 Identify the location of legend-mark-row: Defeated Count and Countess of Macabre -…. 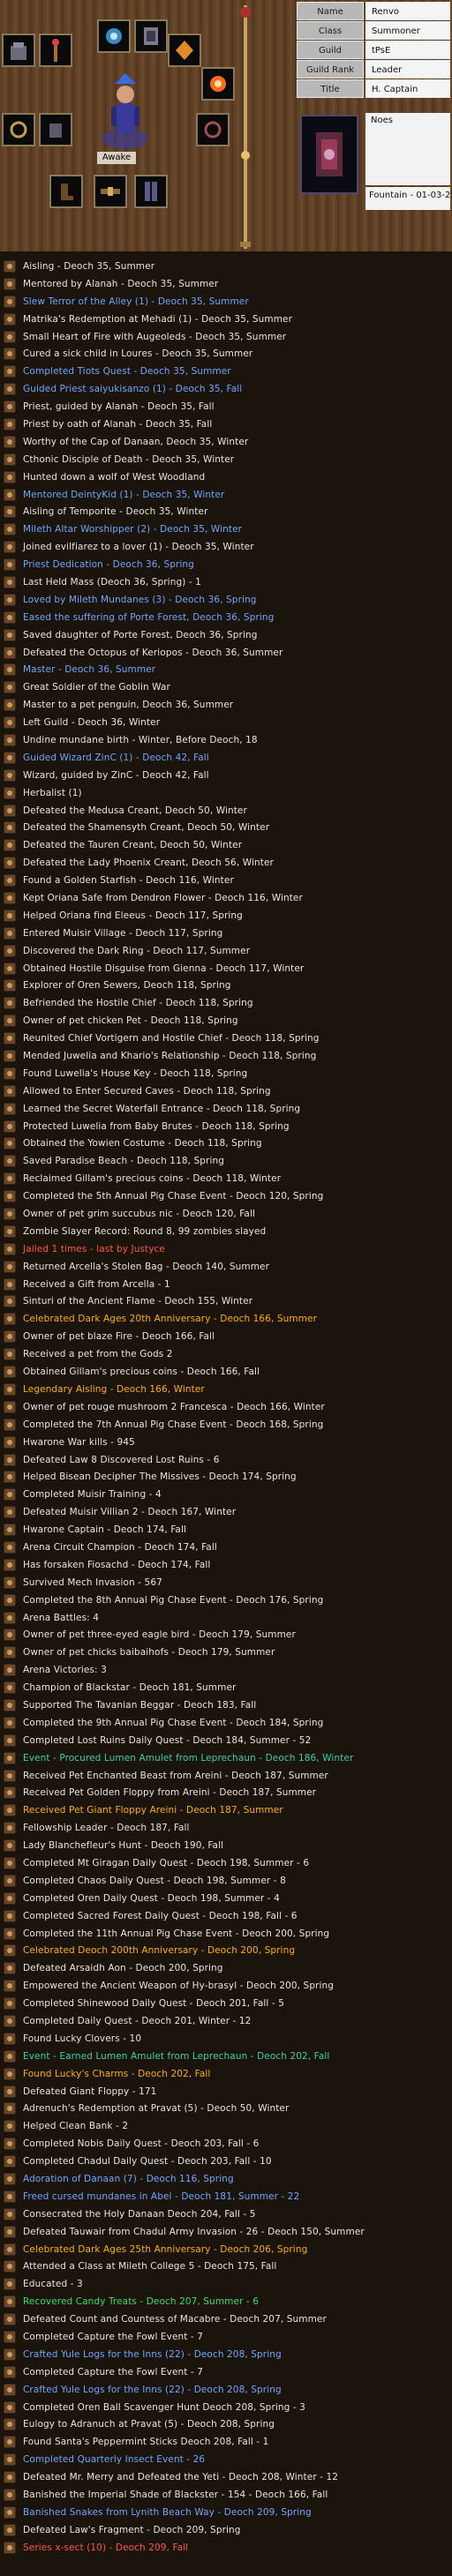
(226, 2319).